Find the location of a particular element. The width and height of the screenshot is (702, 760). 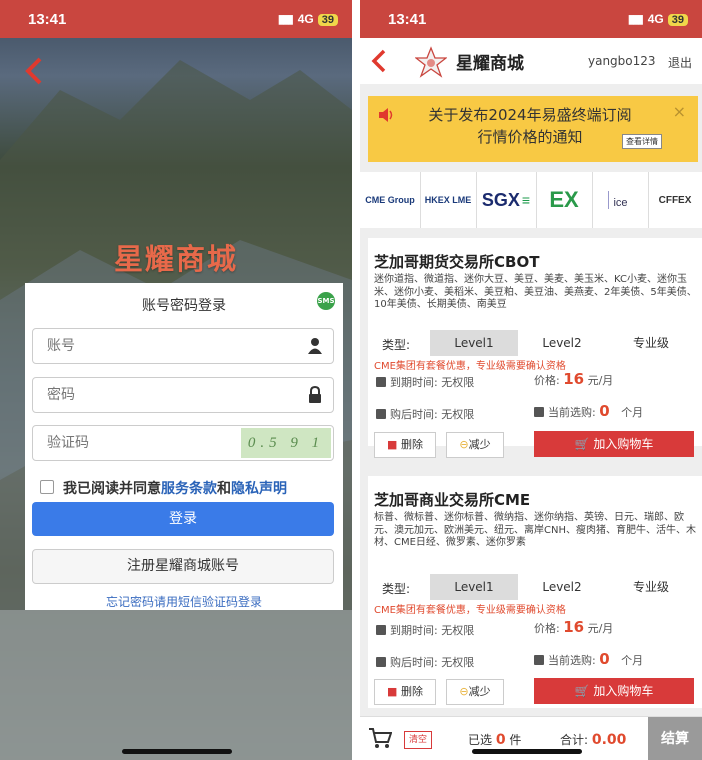

password-field is located at coordinates (183, 395).